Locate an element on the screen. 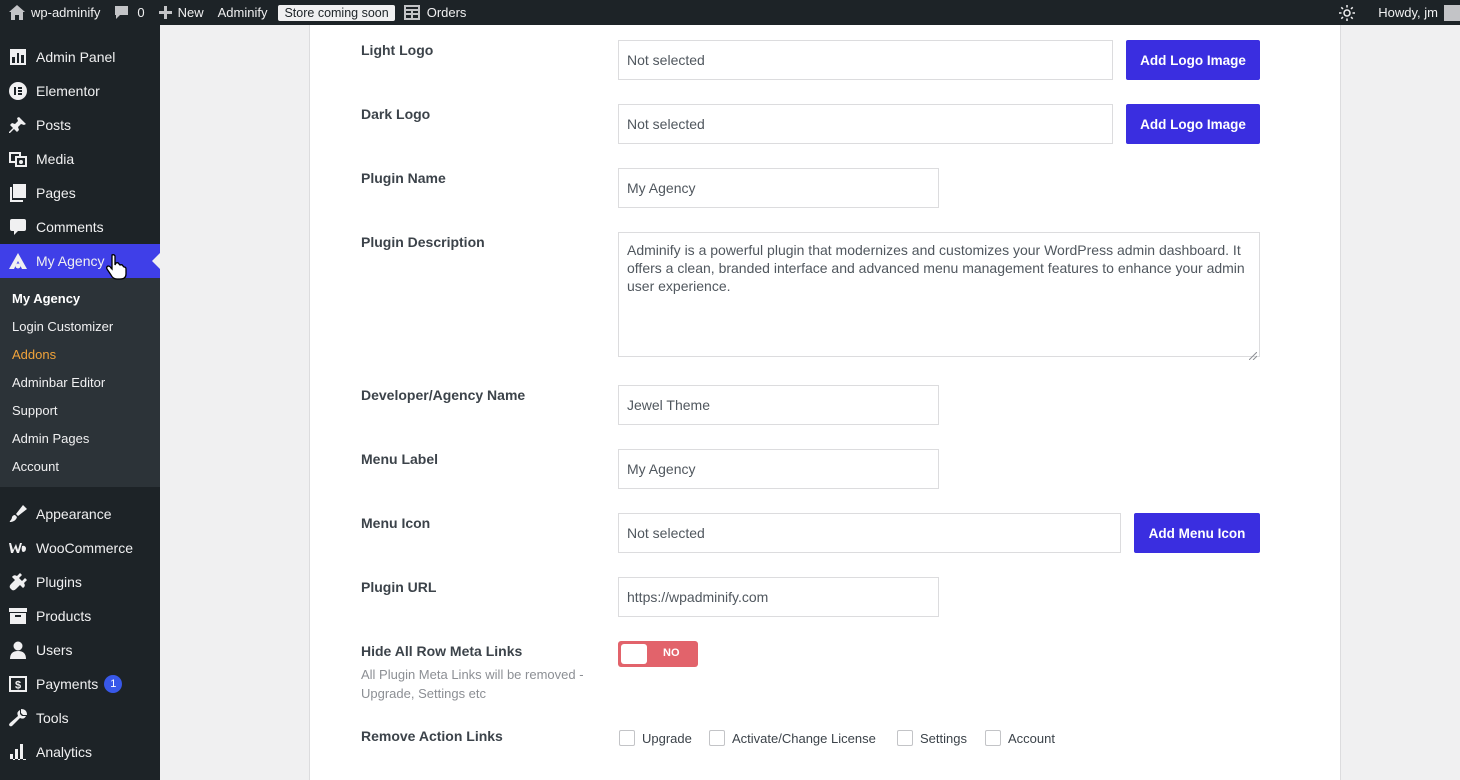  comment-icon is located at coordinates (18, 227).